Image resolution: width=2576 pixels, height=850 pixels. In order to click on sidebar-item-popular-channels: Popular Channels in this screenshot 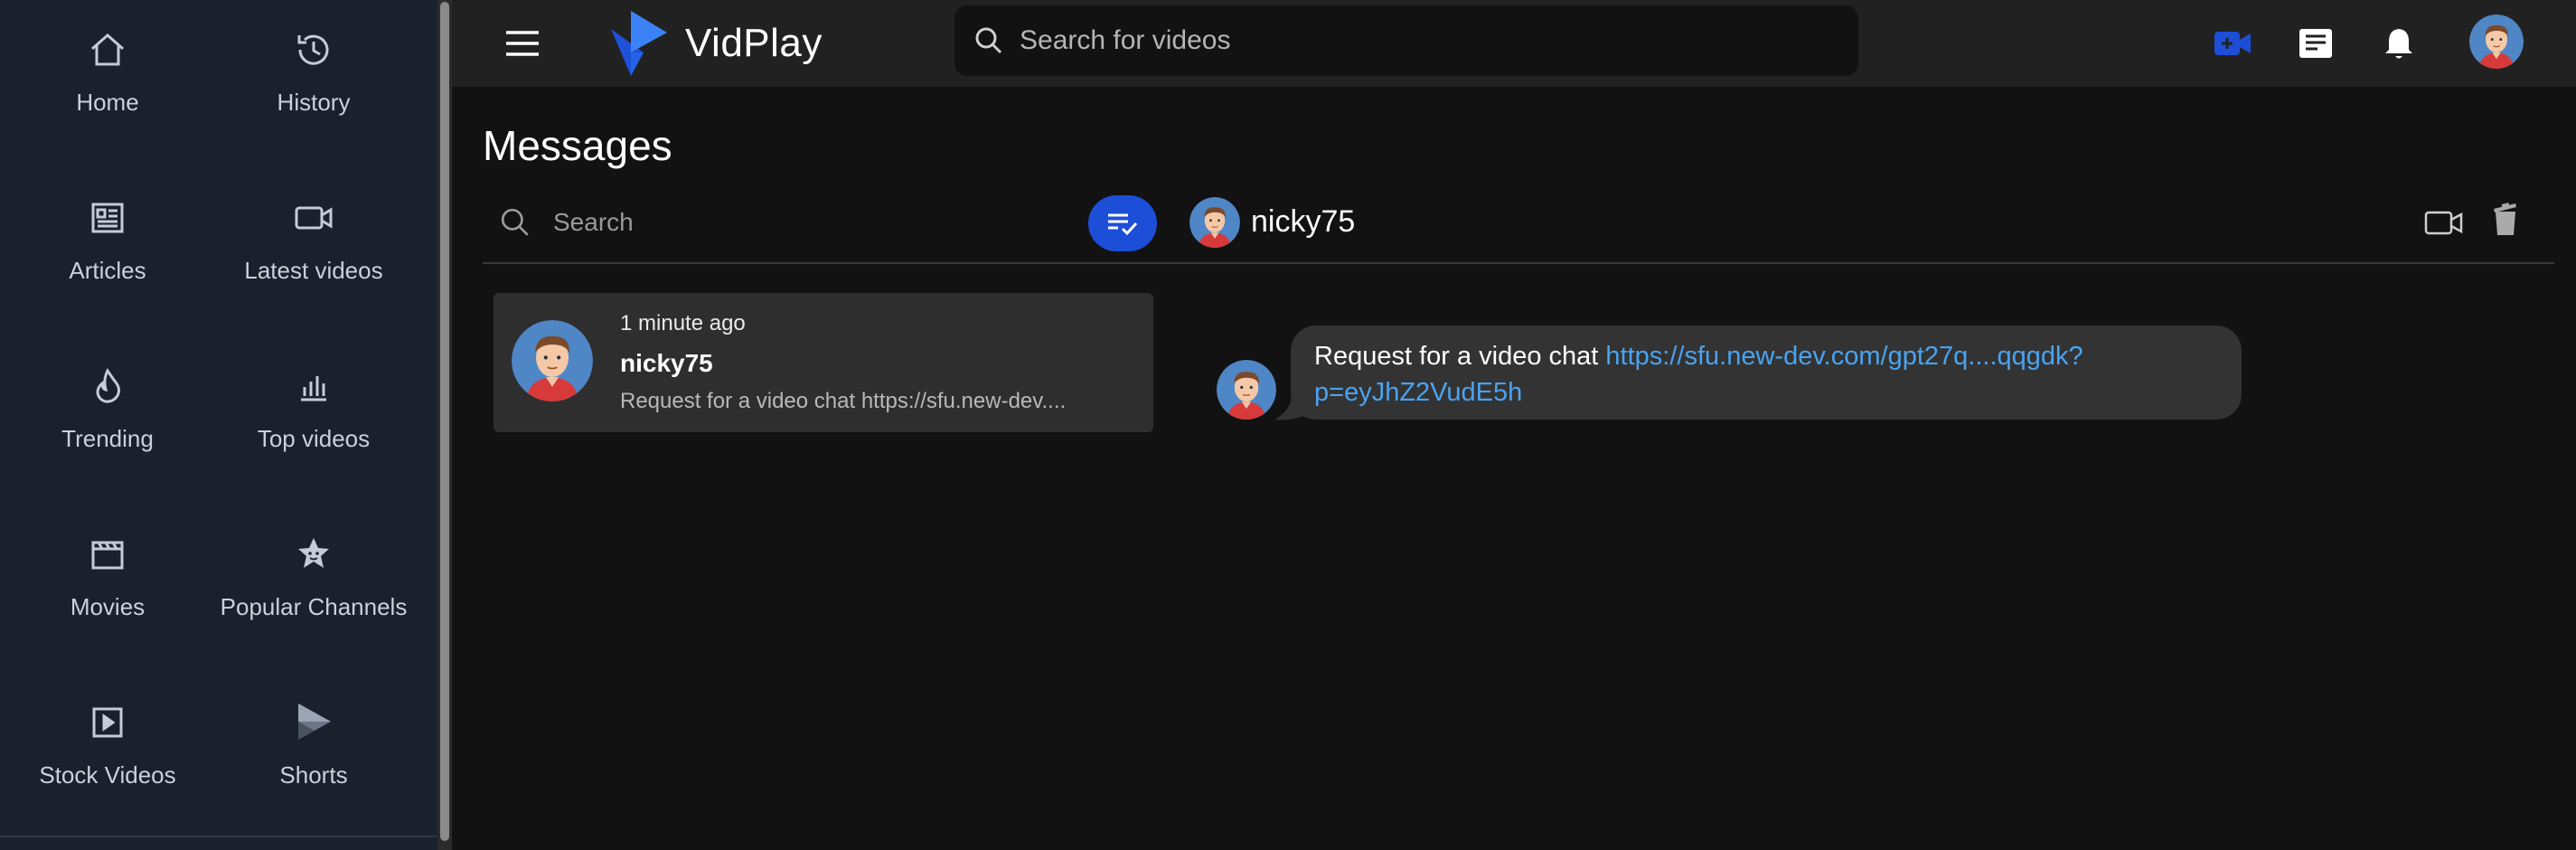, I will do `click(314, 577)`.